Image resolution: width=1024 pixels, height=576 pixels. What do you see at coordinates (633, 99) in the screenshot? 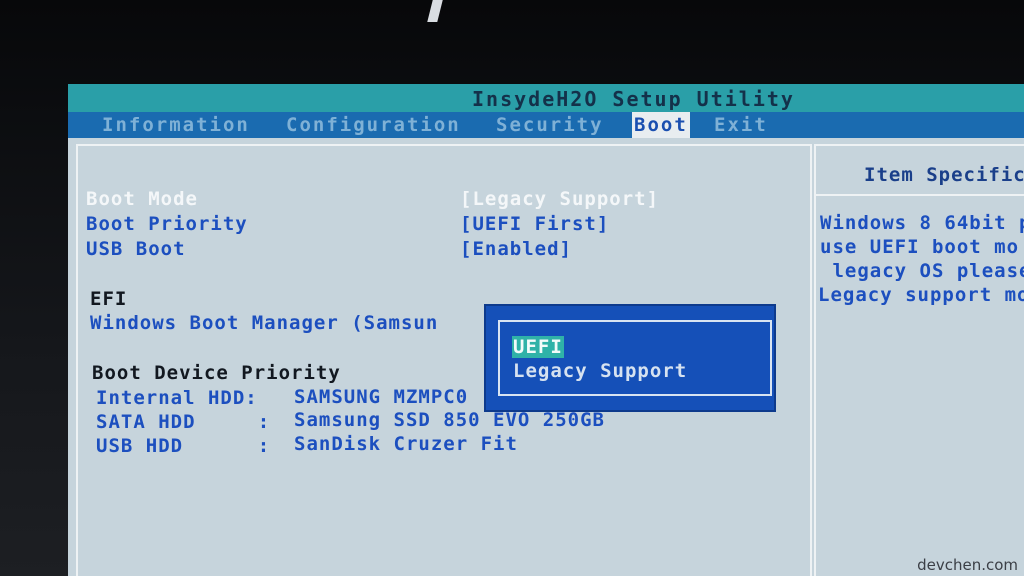
I see `app-title: InsydeH2O Setup Utility` at bounding box center [633, 99].